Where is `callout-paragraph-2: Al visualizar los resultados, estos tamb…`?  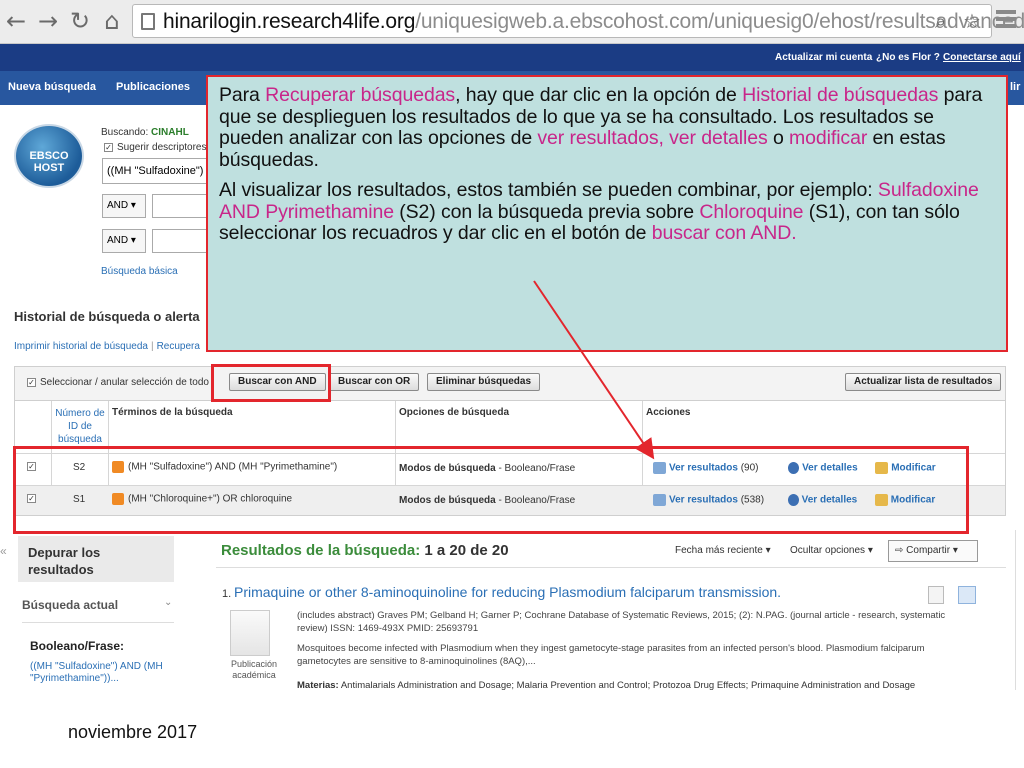
callout-paragraph-2: Al visualizar los resultados, estos tamb… is located at coordinates (607, 212).